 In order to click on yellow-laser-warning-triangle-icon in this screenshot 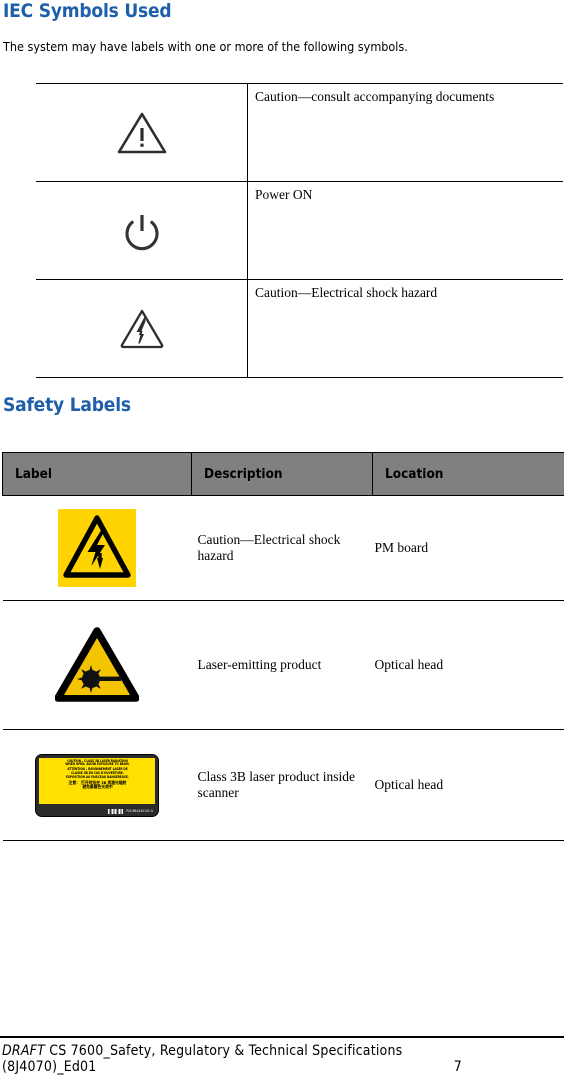, I will do `click(97, 665)`.